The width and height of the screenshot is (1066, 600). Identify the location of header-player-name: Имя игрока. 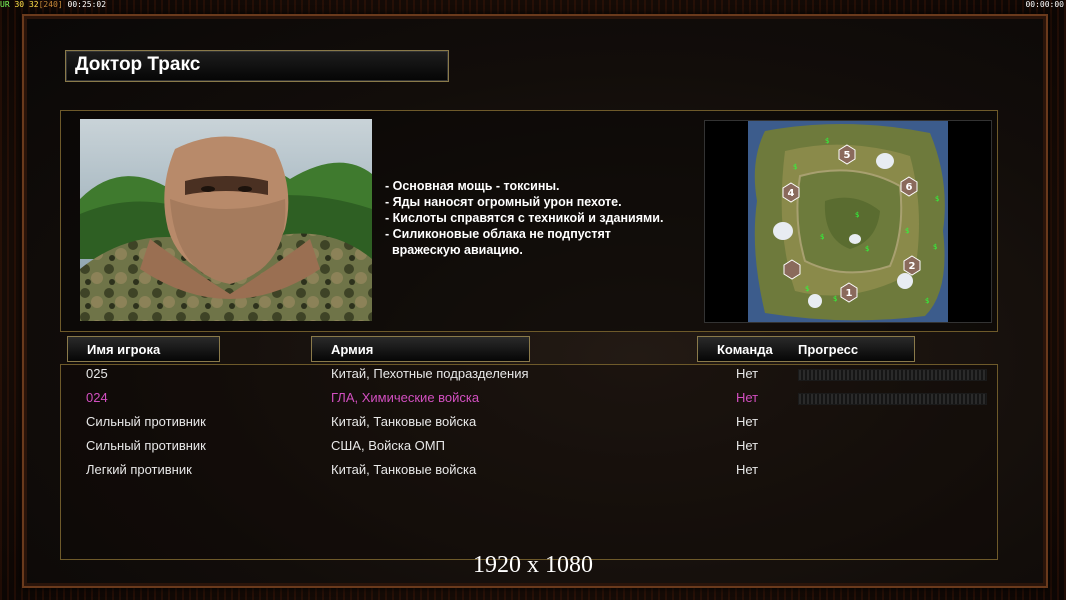
(143, 349).